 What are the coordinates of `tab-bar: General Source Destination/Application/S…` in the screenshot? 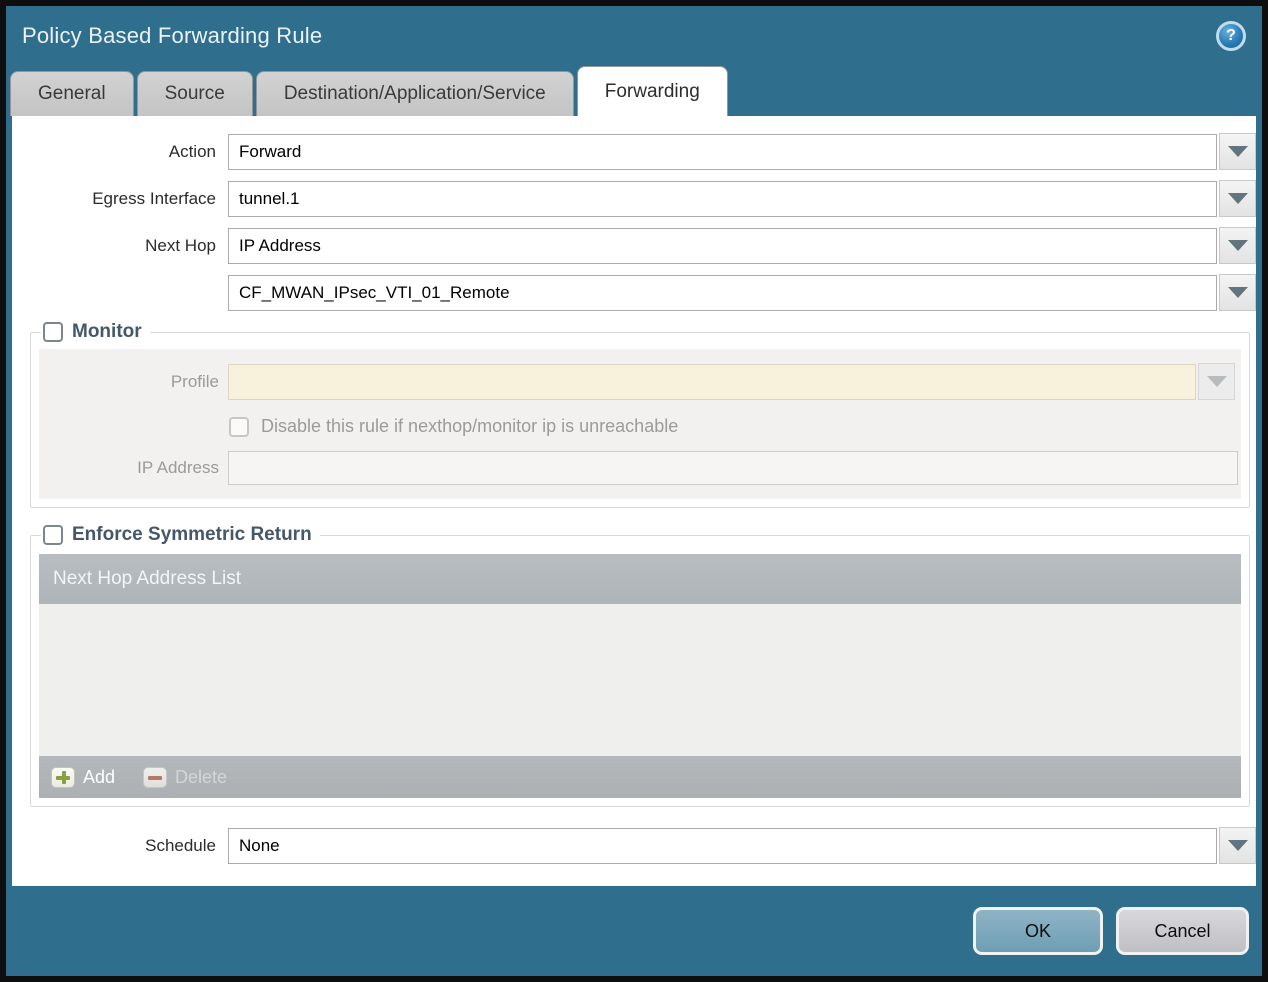 It's located at (634, 91).